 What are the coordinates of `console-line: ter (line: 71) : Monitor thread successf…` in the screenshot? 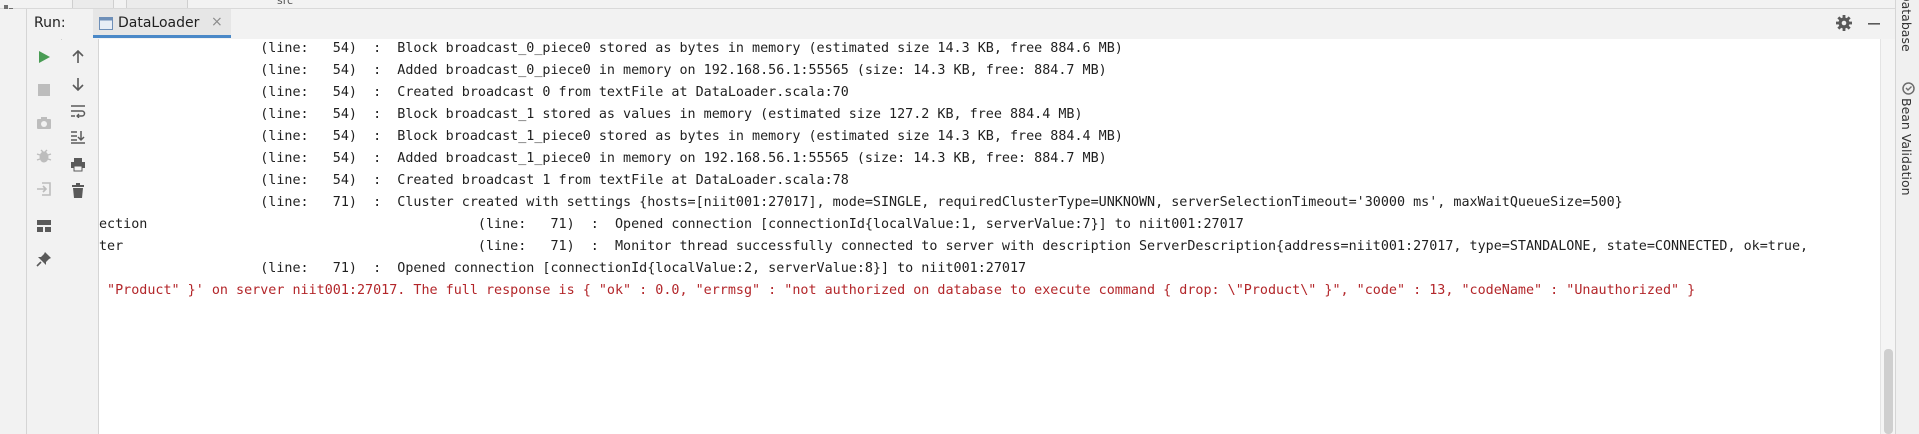 It's located at (954, 246).